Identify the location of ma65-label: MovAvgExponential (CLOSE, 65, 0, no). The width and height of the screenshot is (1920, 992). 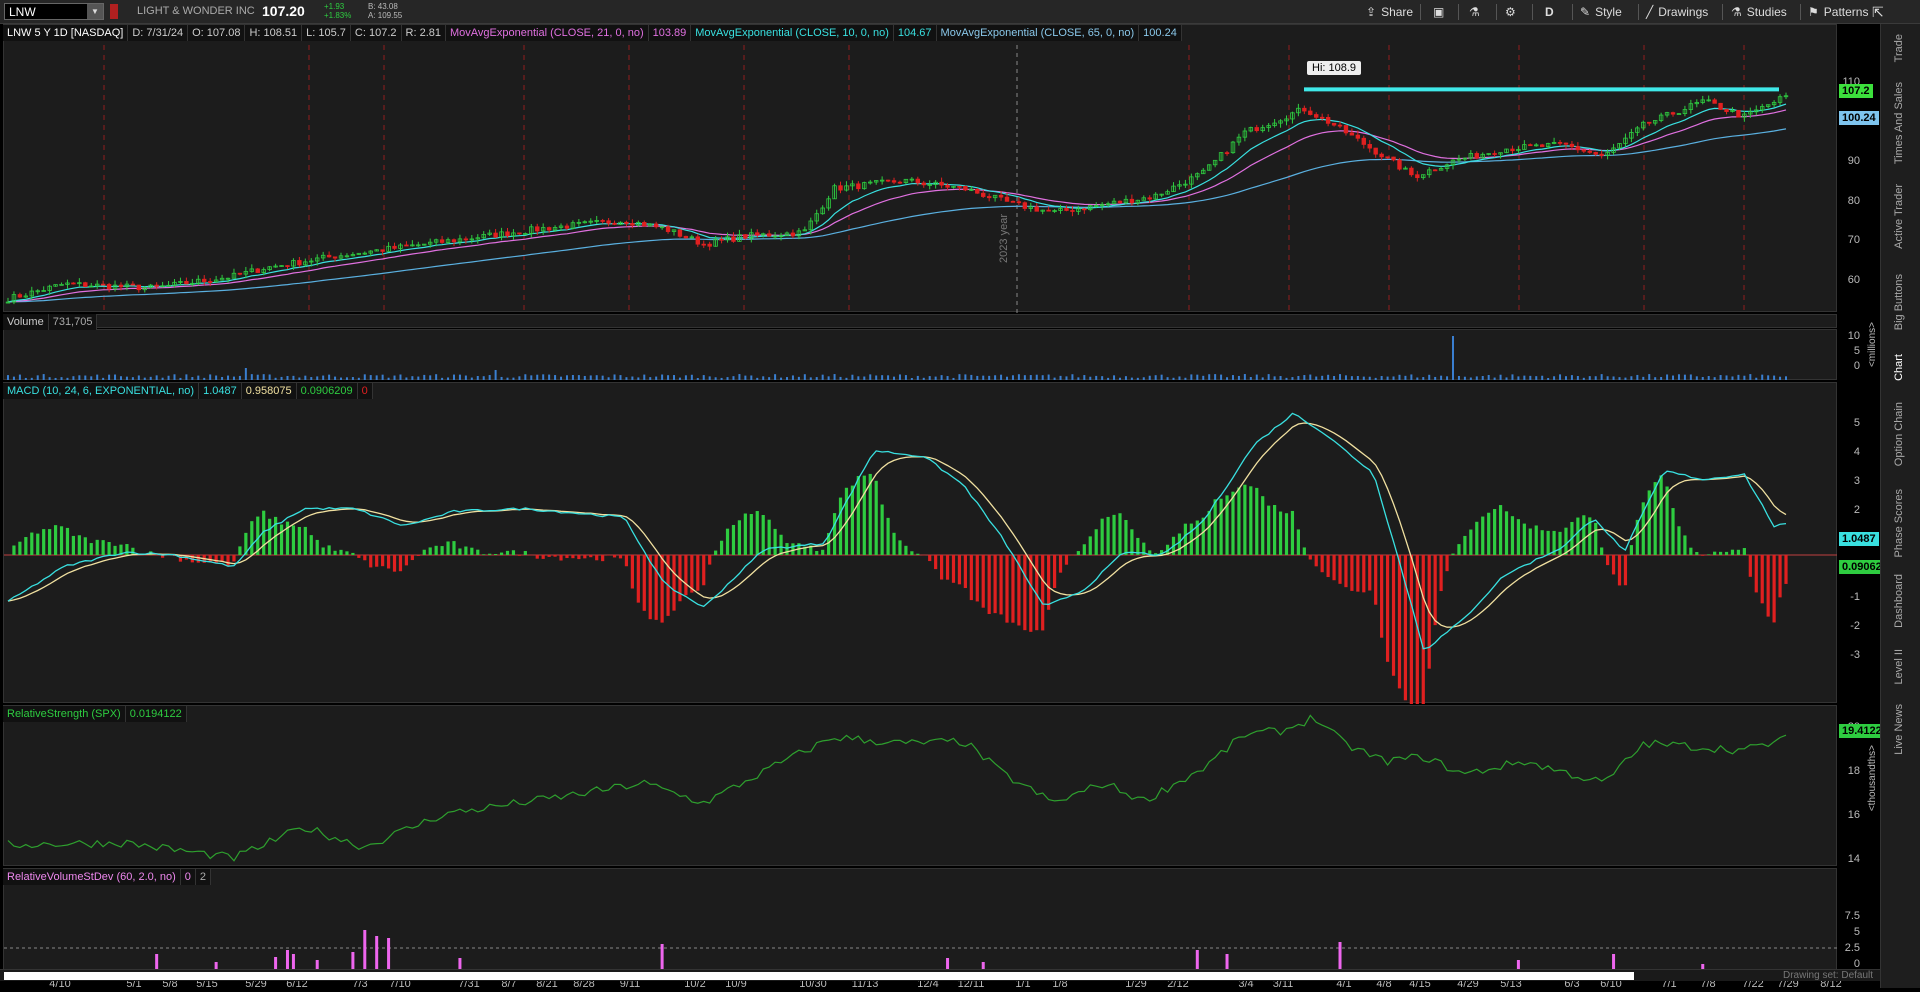
(1038, 33).